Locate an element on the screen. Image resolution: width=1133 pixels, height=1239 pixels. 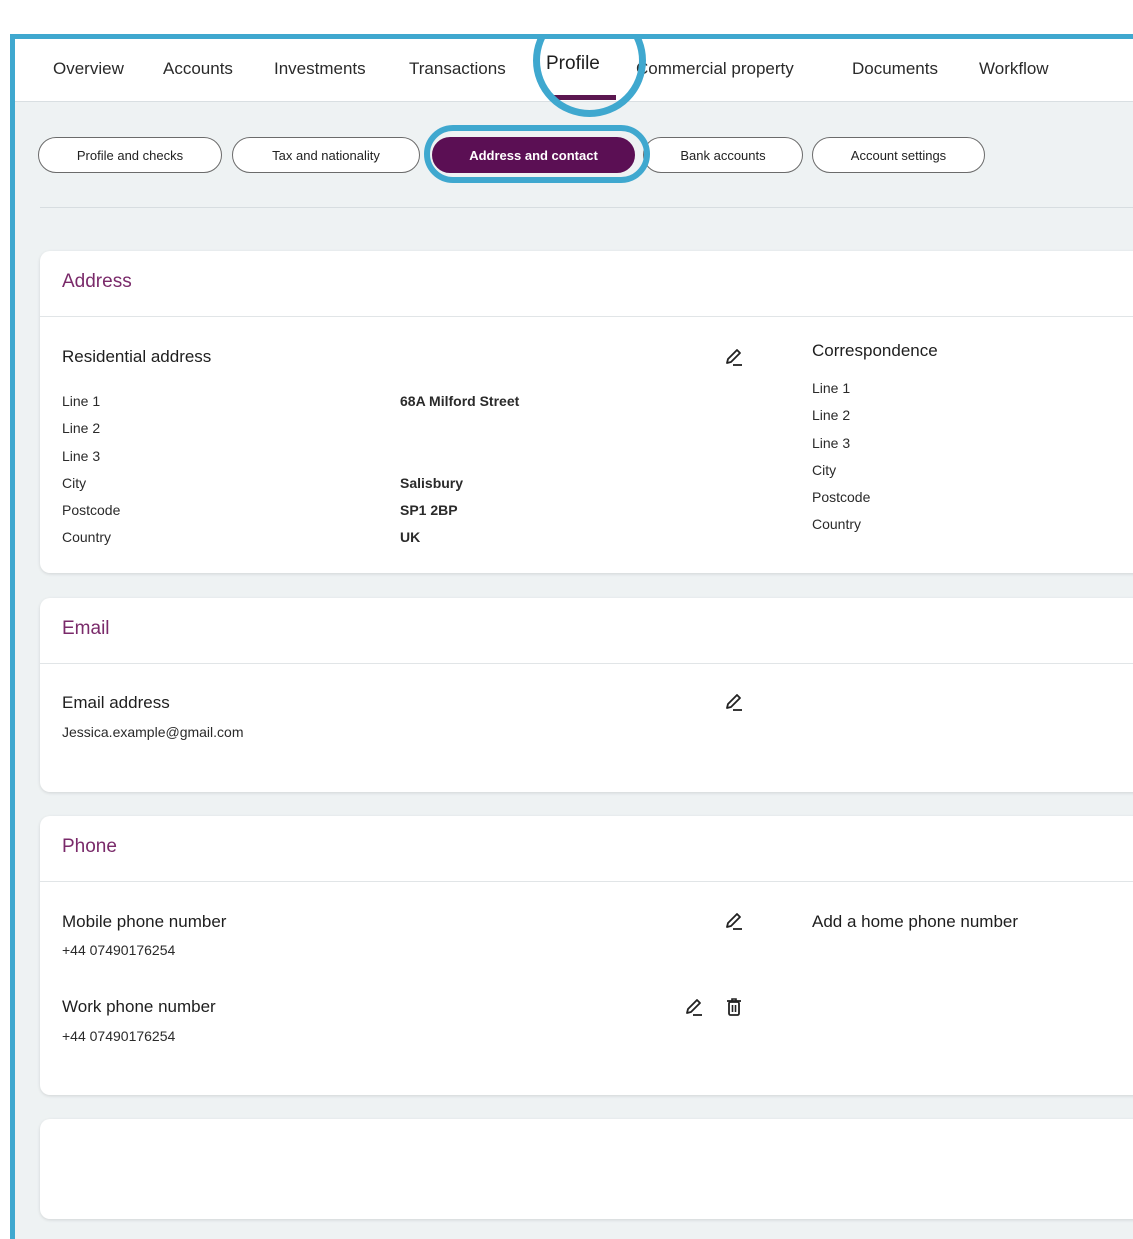
add-home-phone-link: Add a home phone number is located at coordinates (915, 922).